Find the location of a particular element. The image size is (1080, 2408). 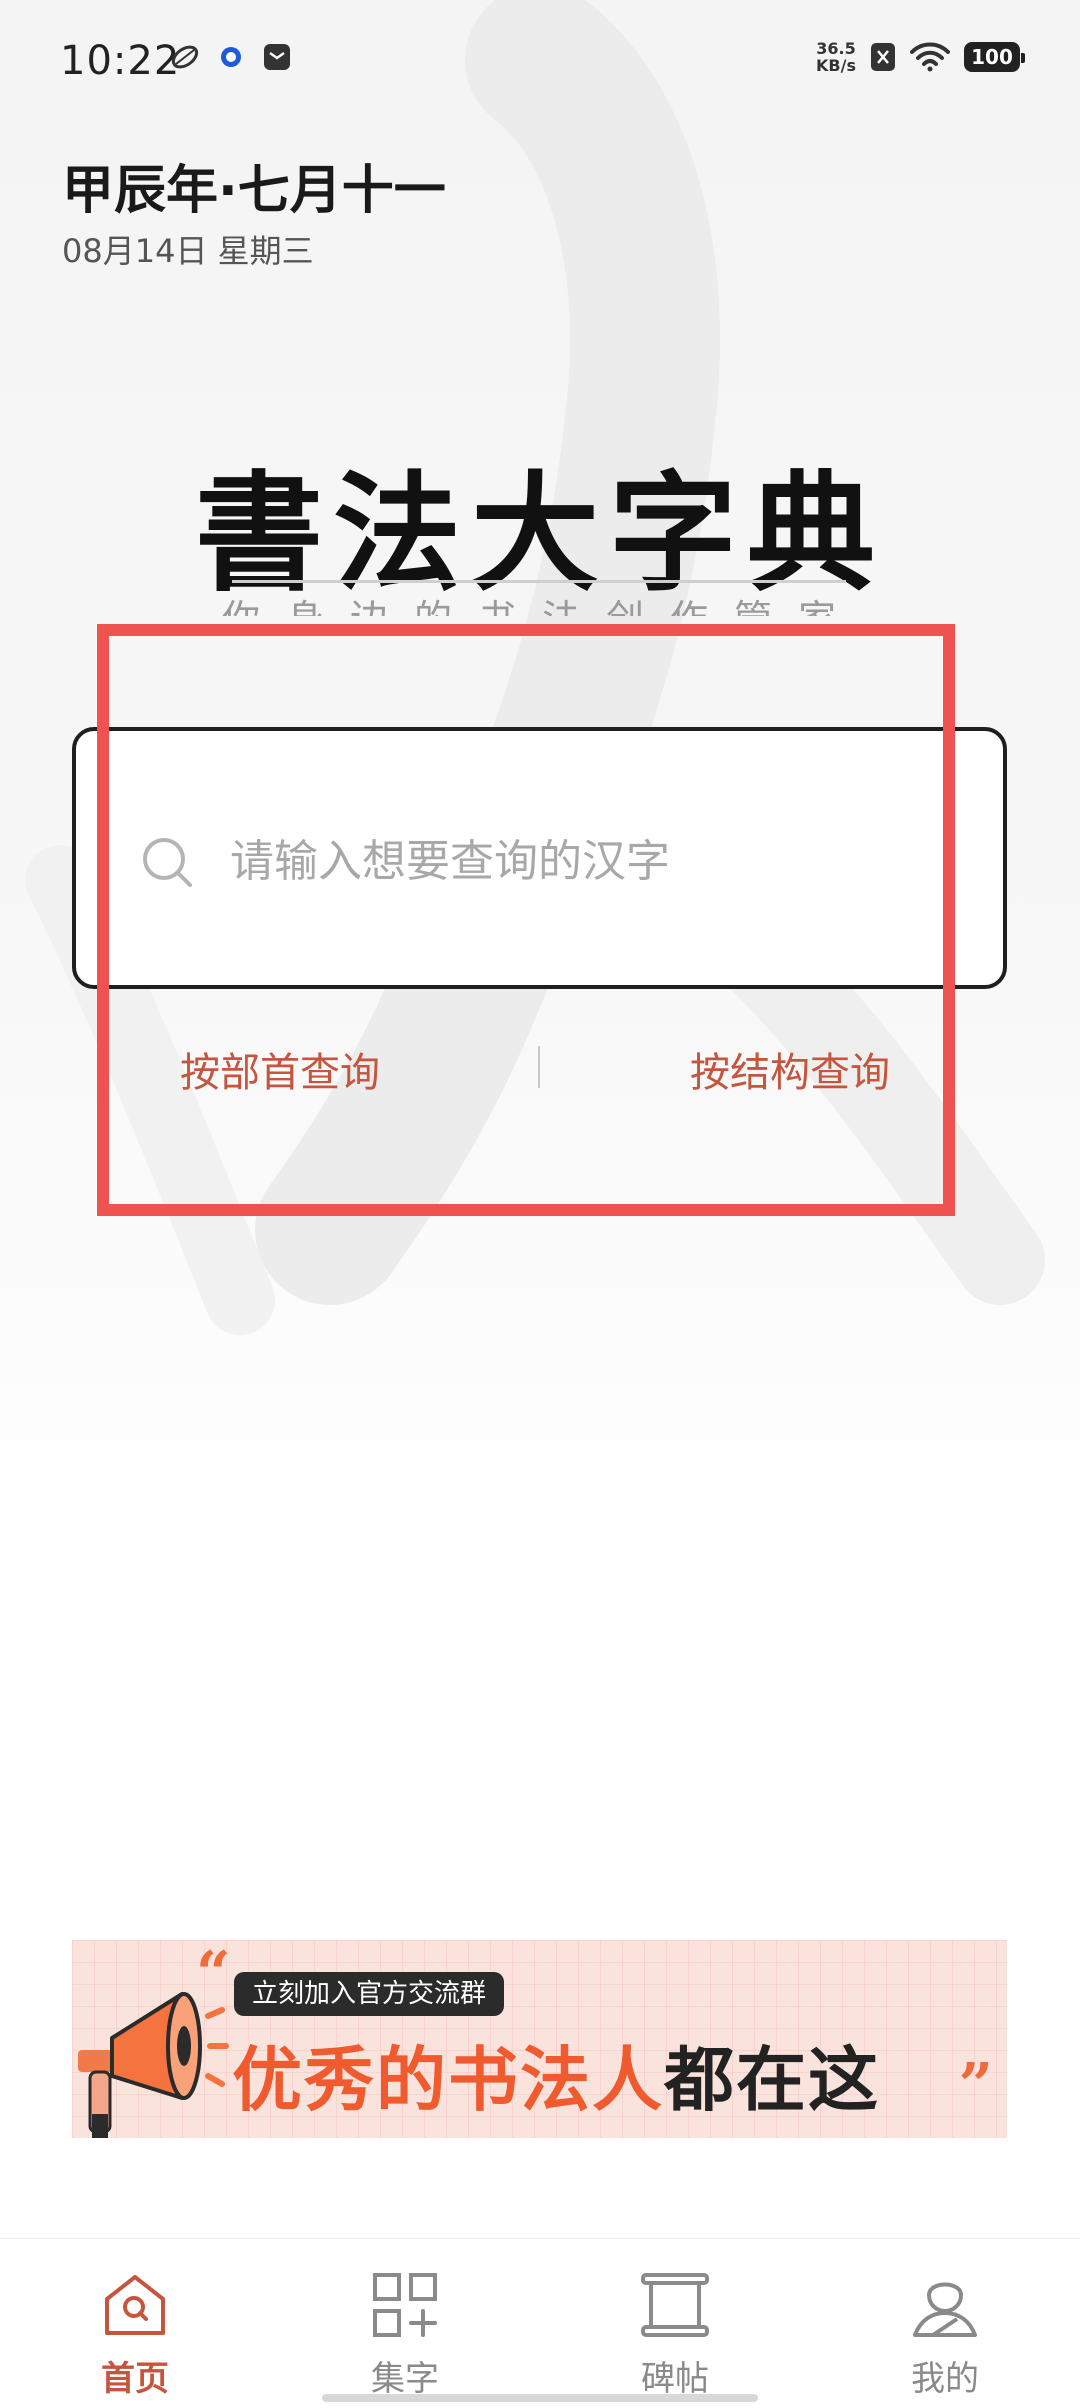

nav-item-rubbings: 碑帖 is located at coordinates (675, 2334).